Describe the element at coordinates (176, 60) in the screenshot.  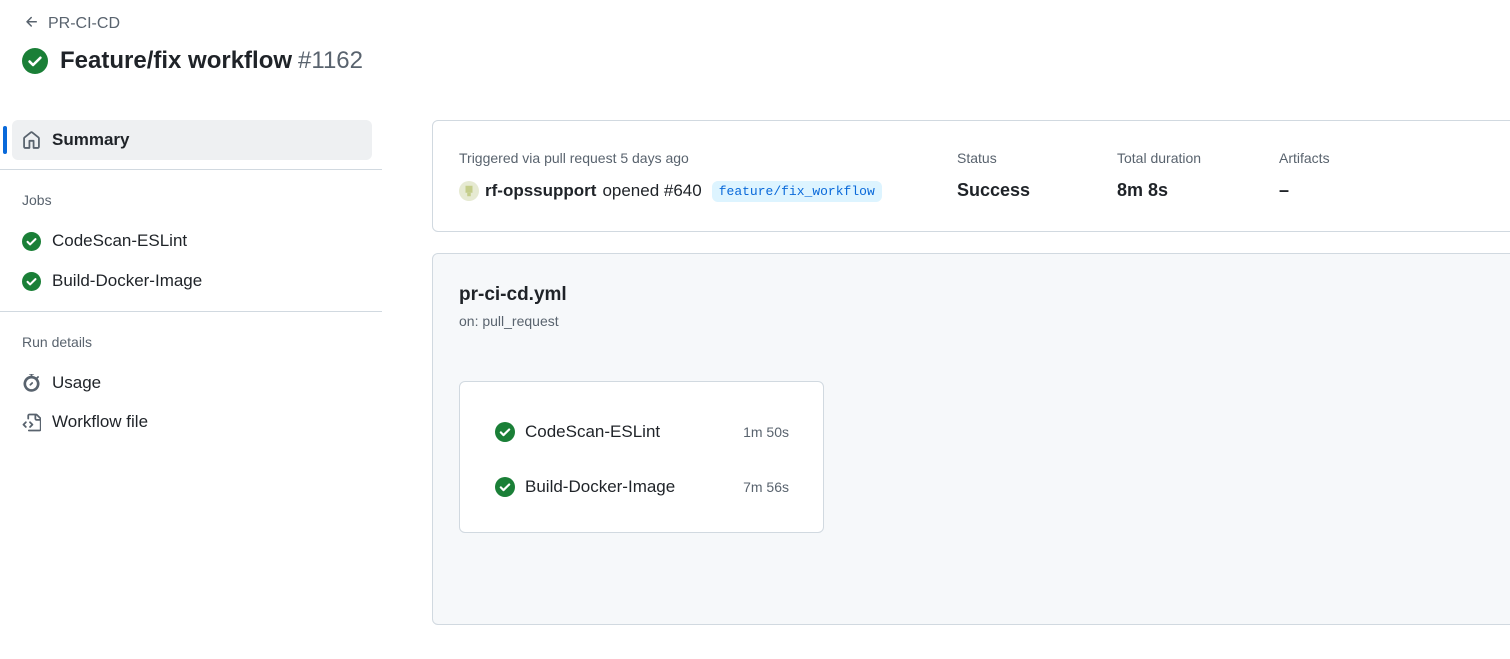
I see `run-title: Feature/fix workflow` at that location.